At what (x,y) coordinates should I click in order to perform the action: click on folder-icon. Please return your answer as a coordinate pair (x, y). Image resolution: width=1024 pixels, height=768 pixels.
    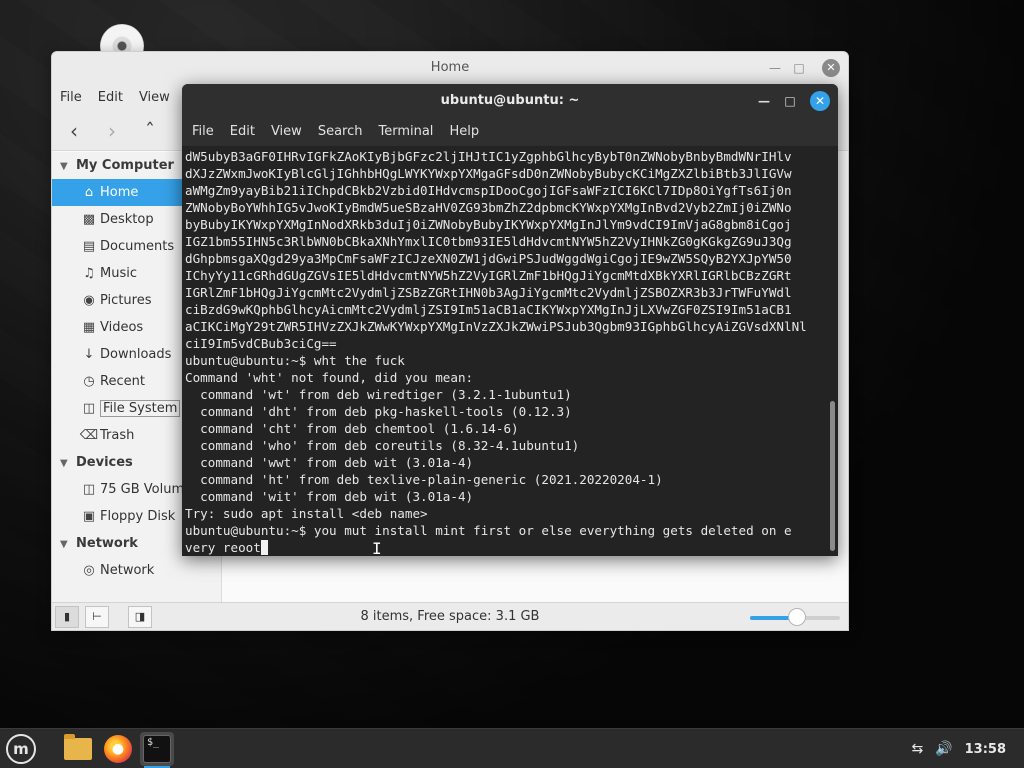
    Looking at the image, I should click on (78, 749).